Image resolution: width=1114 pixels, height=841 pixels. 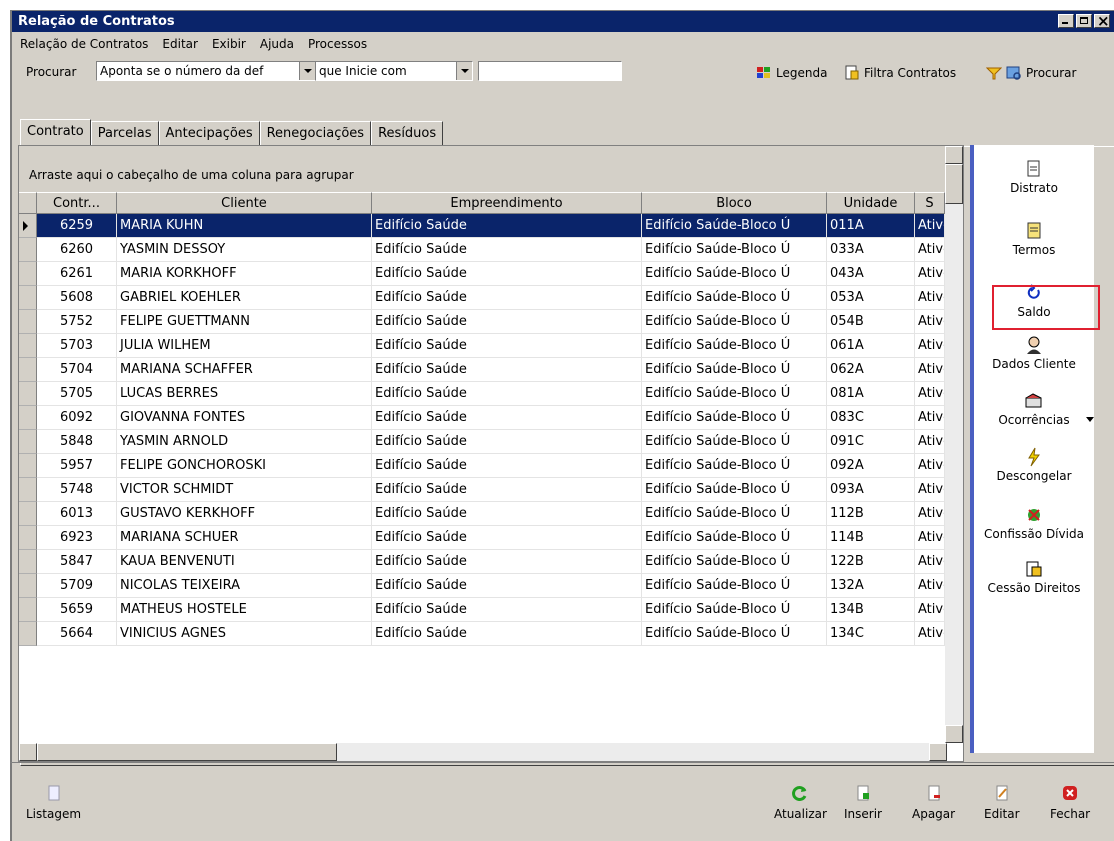 I want to click on cell-unidade: 061A, so click(x=871, y=346).